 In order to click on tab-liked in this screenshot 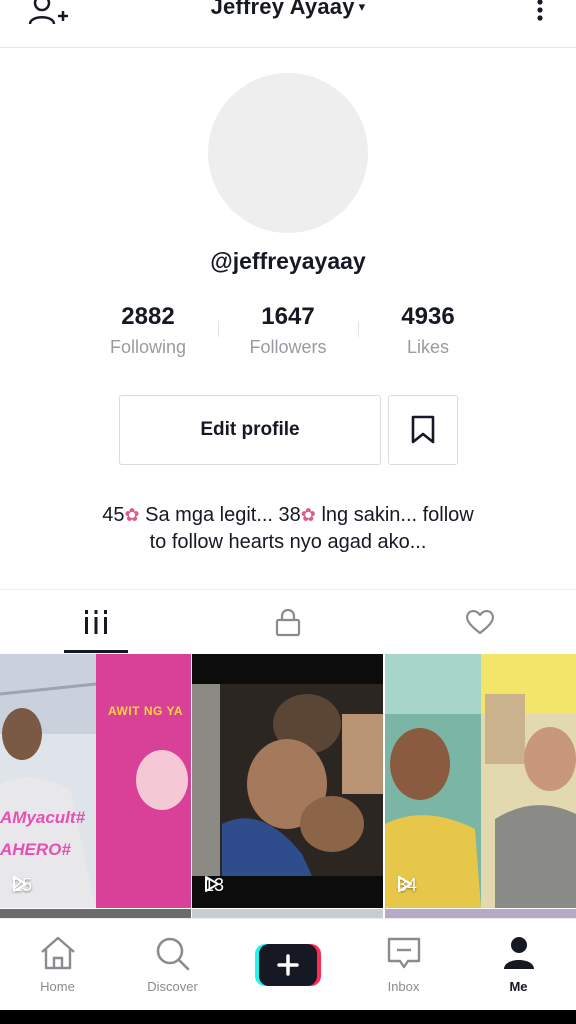, I will do `click(480, 622)`.